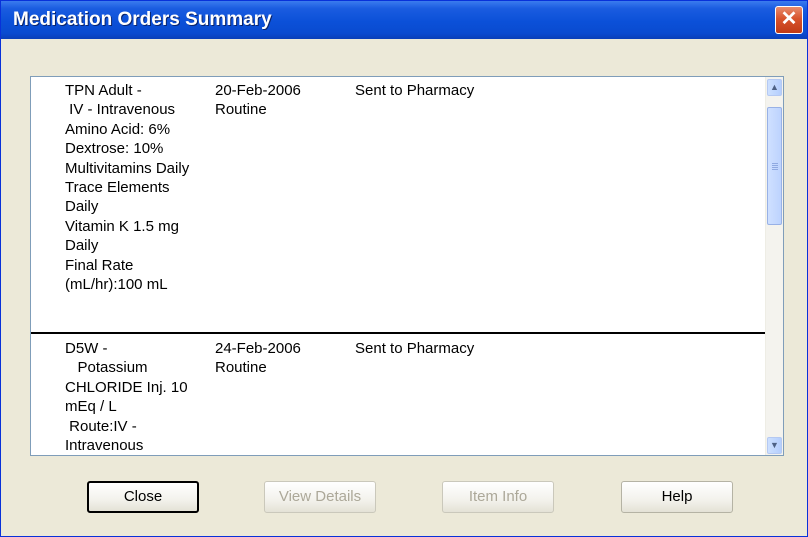 The height and width of the screenshot is (537, 808). Describe the element at coordinates (126, 387) in the screenshot. I see `description-line: CHLORIDE Inj. 10` at that location.